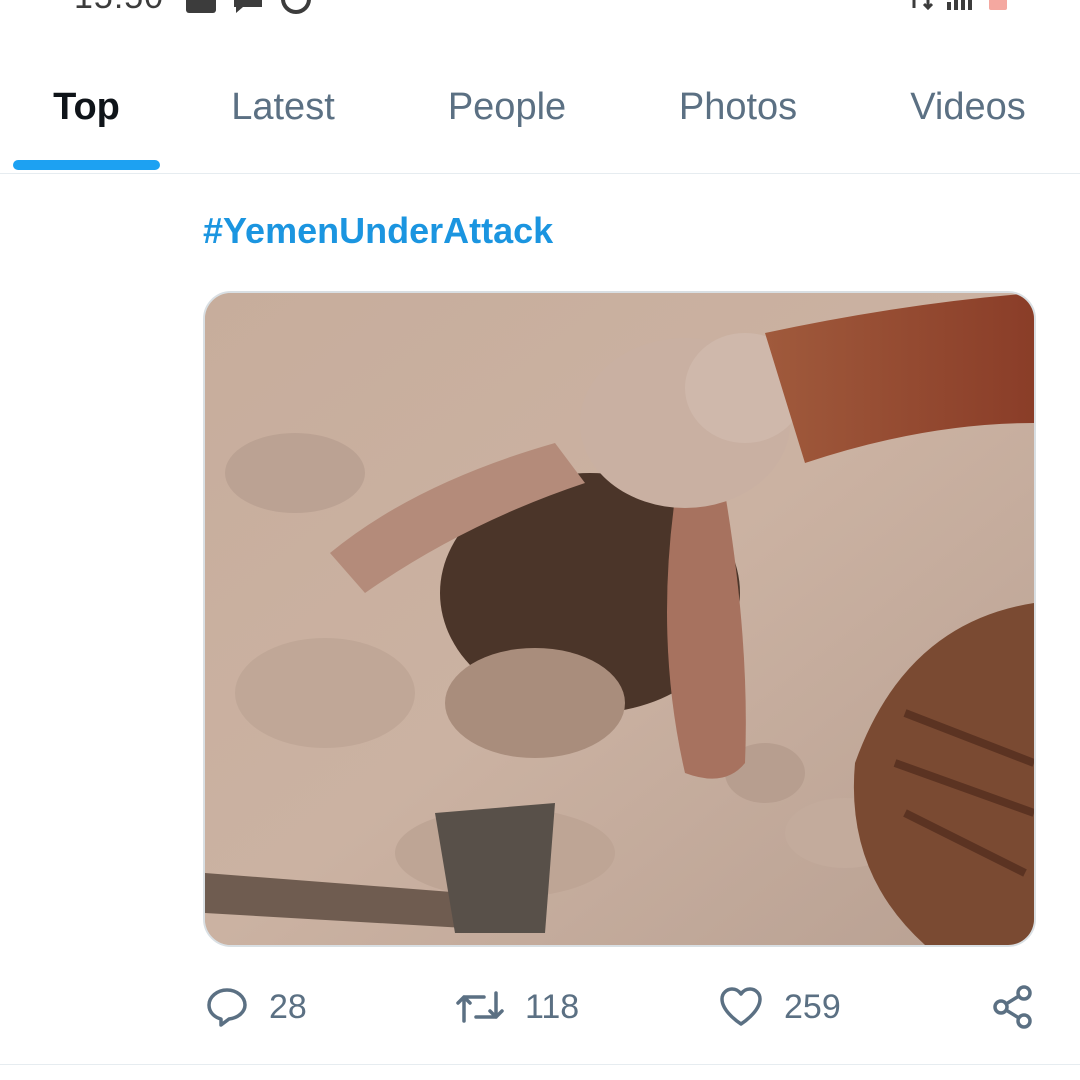  Describe the element at coordinates (86, 107) in the screenshot. I see `tab-top: Top` at that location.